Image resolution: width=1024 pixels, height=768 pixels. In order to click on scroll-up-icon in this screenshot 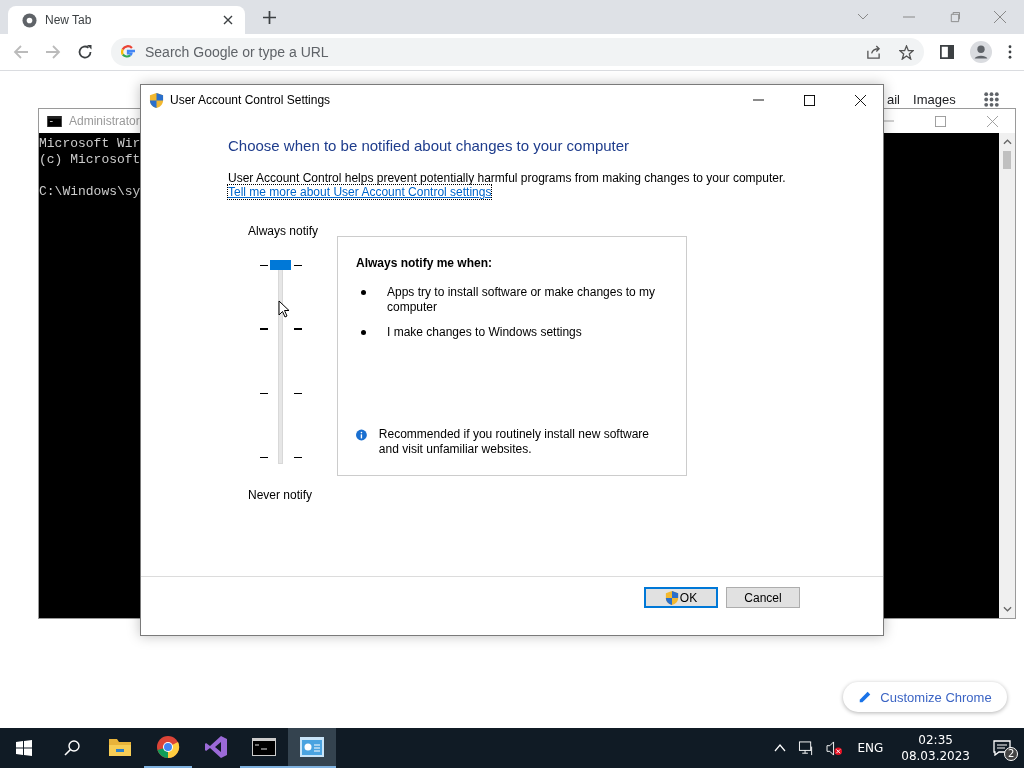, I will do `click(1007, 142)`.